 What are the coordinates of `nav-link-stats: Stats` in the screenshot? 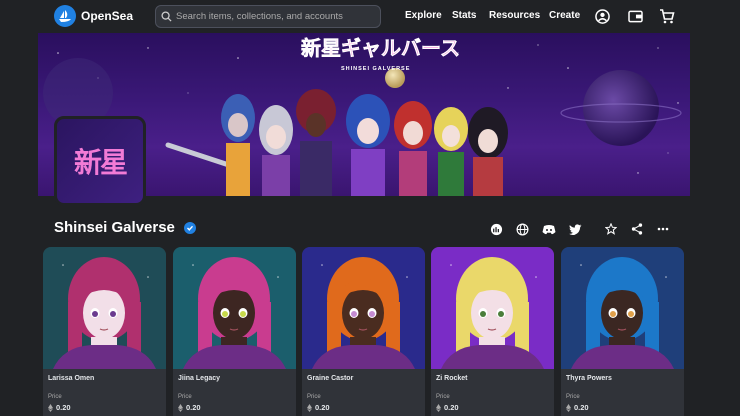 It's located at (464, 15).